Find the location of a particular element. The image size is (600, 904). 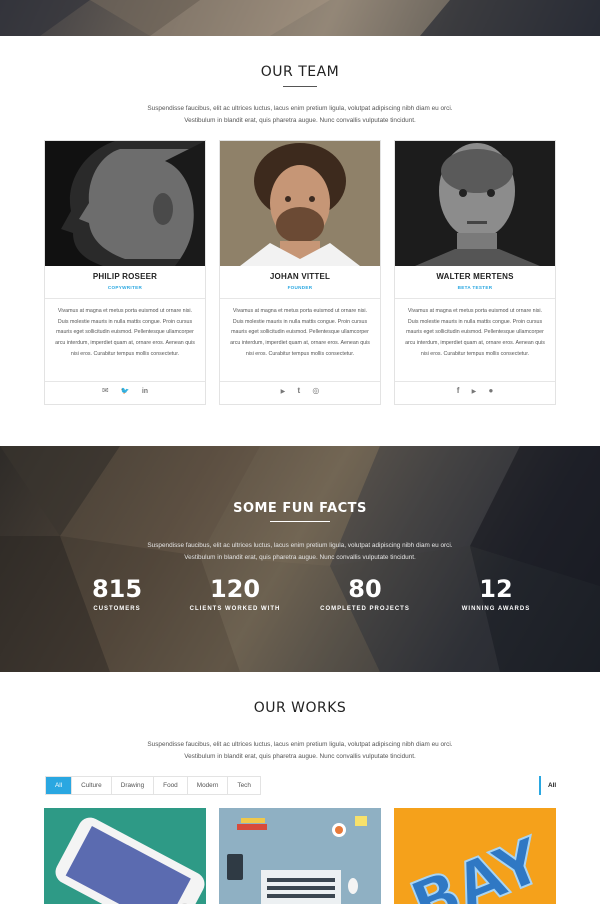

team-title: OUR TEAM is located at coordinates (300, 72).